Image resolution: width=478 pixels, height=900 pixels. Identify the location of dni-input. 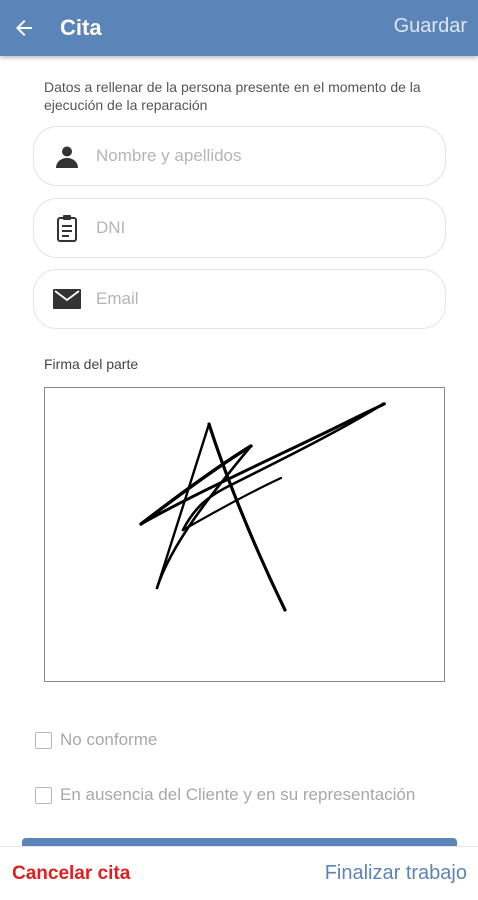
(256, 228).